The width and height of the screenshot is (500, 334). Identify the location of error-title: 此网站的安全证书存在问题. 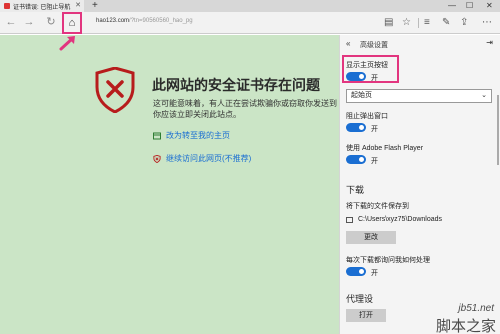
(236, 85).